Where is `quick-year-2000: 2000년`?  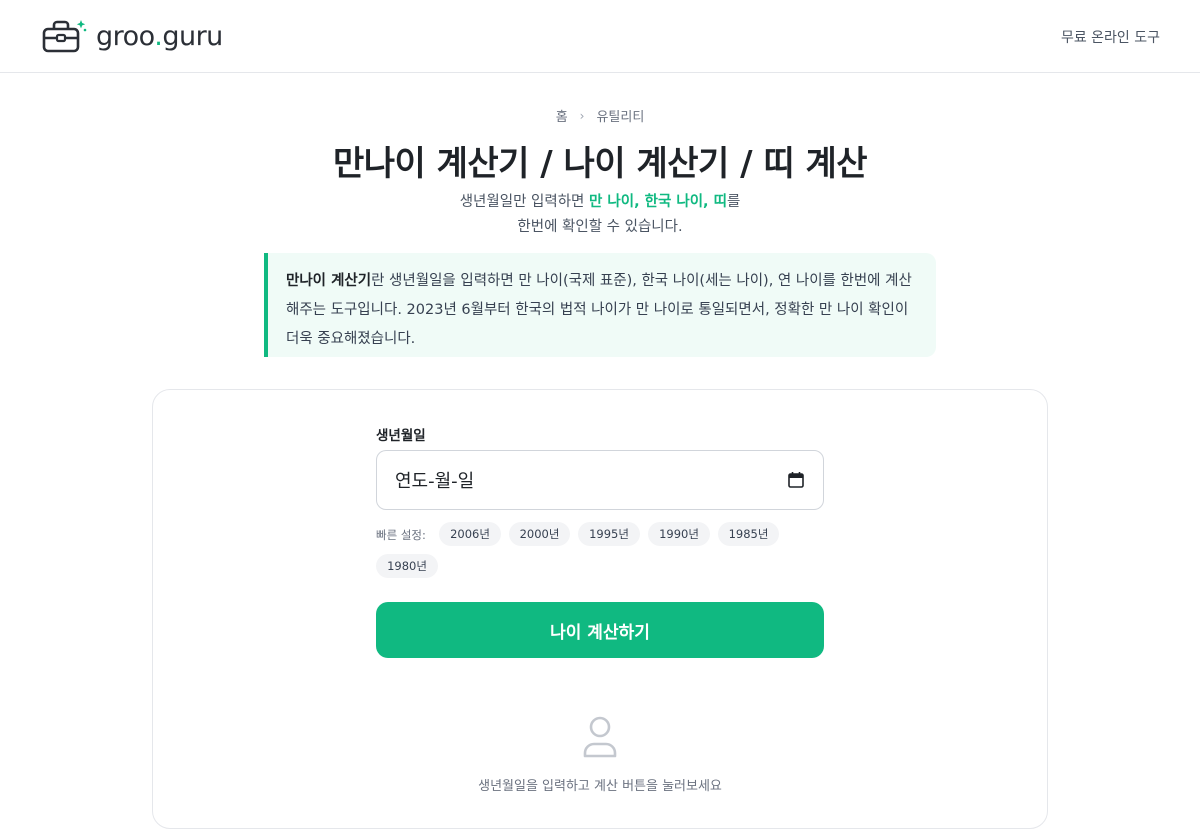 quick-year-2000: 2000년 is located at coordinates (539, 534).